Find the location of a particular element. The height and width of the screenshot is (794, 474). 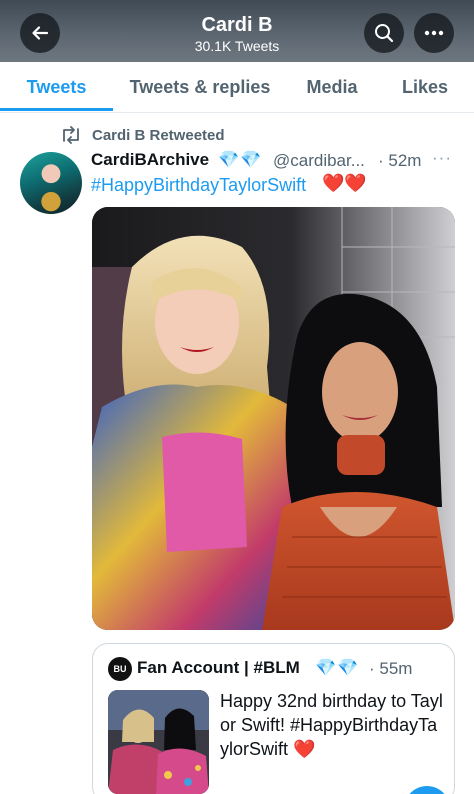

quote-photo-thumbnail is located at coordinates (158, 742).